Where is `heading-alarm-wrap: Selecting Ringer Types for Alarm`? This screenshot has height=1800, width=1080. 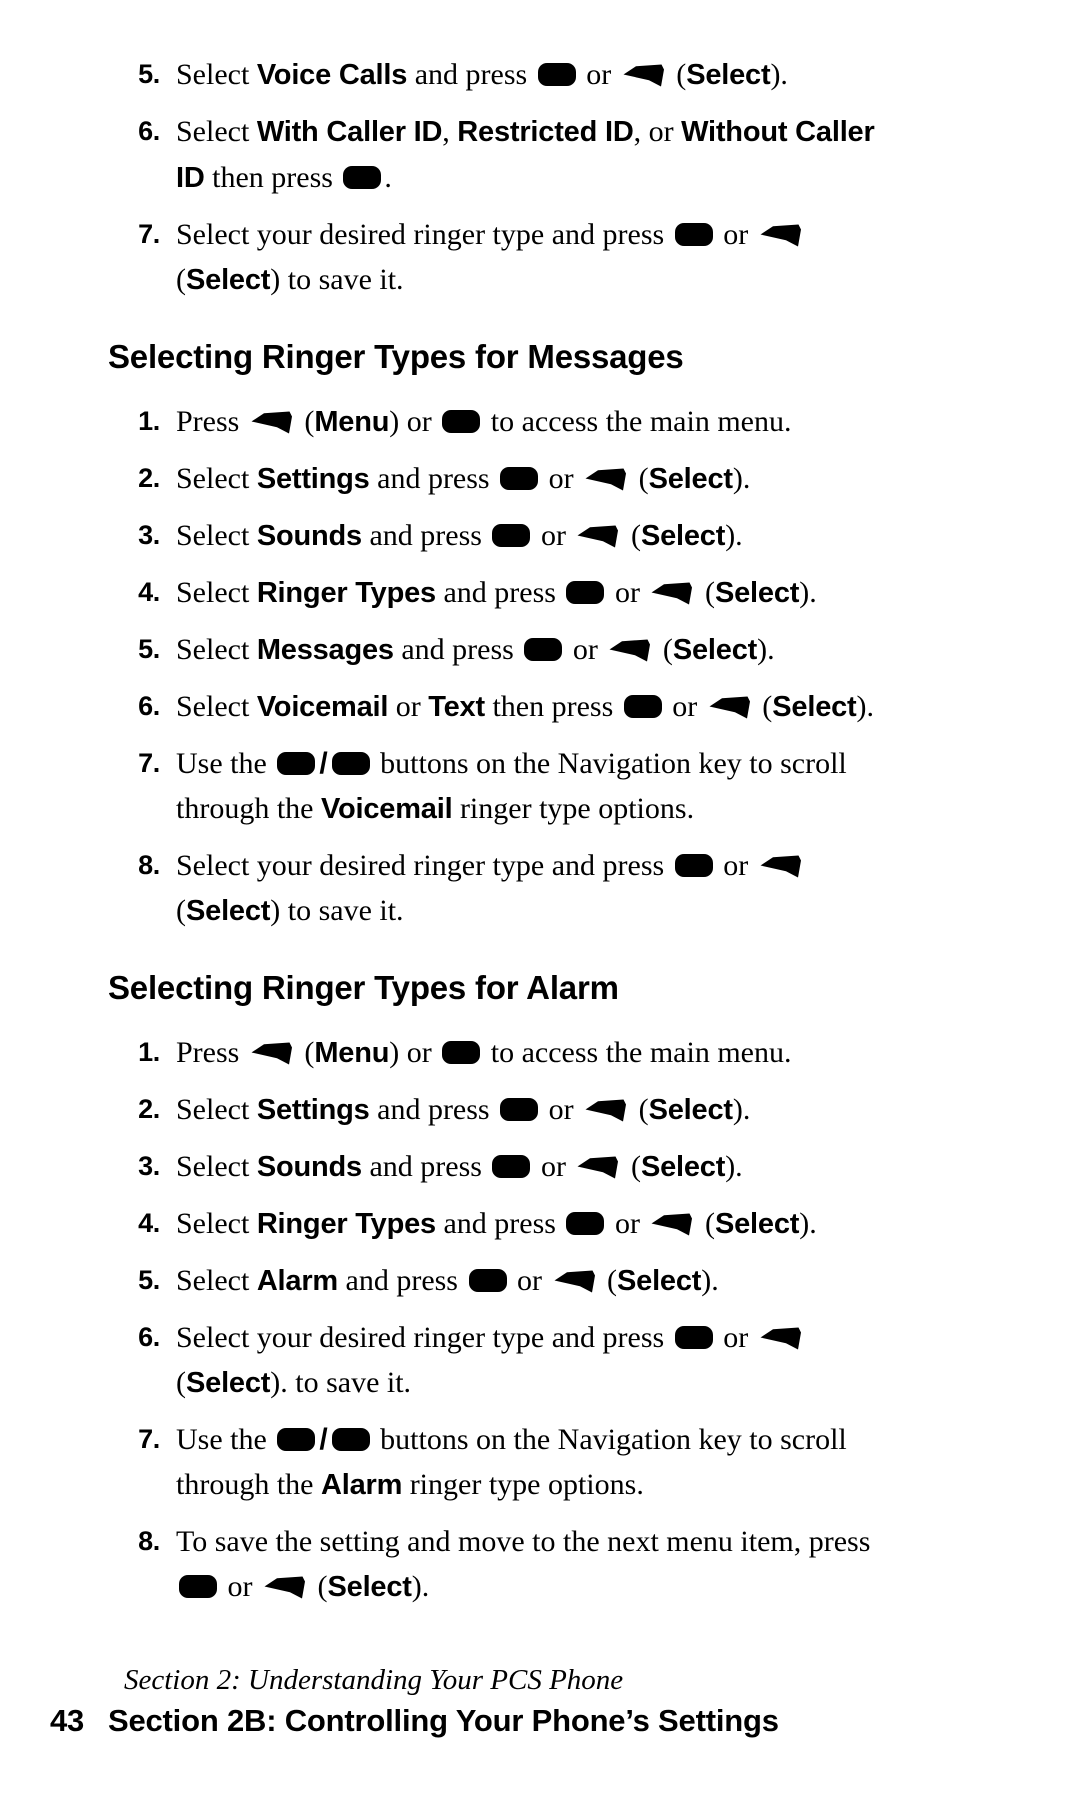 heading-alarm-wrap: Selecting Ringer Types for Alarm is located at coordinates (540, 988).